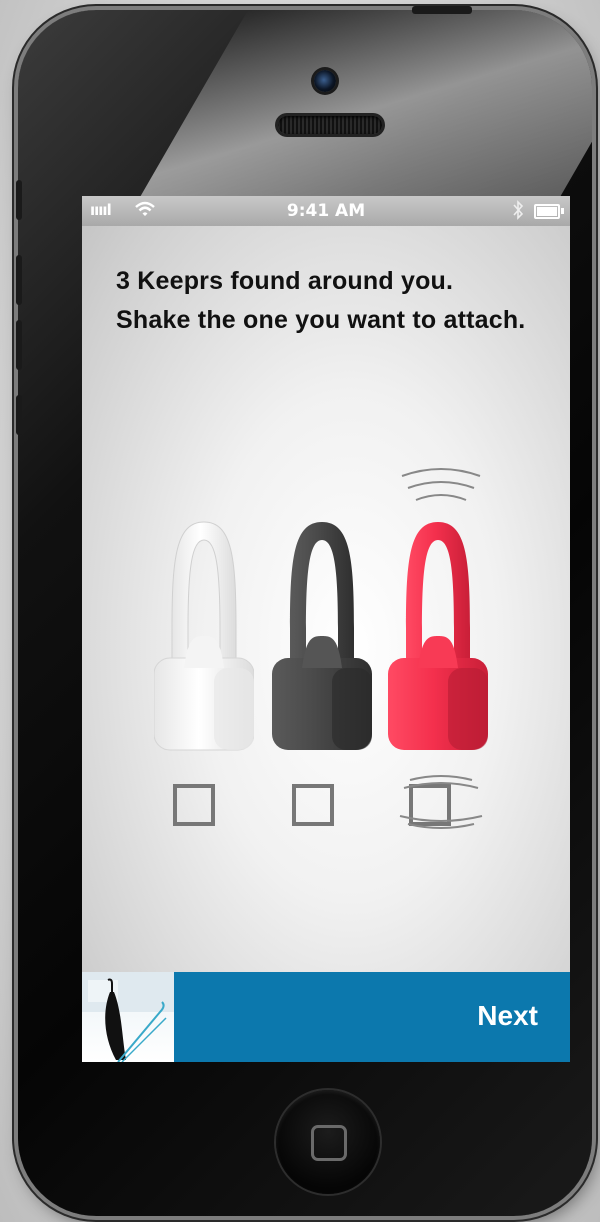 This screenshot has width=600, height=1222. Describe the element at coordinates (19, 200) in the screenshot. I see `mute-switch` at that location.